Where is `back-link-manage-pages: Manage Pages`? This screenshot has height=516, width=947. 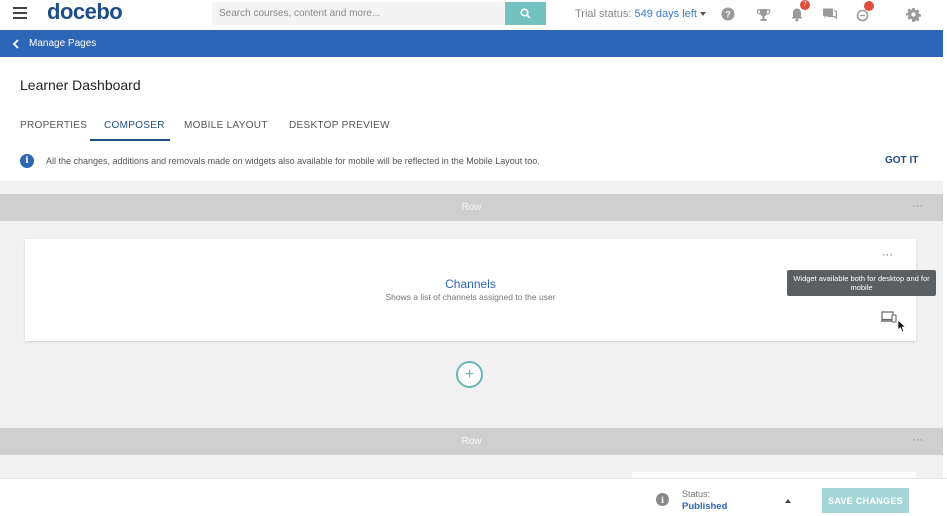 back-link-manage-pages: Manage Pages is located at coordinates (62, 43).